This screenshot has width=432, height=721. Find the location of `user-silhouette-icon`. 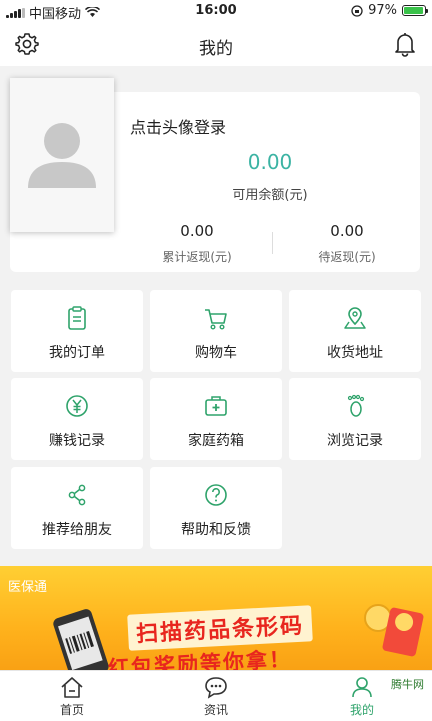

user-silhouette-icon is located at coordinates (62, 155).